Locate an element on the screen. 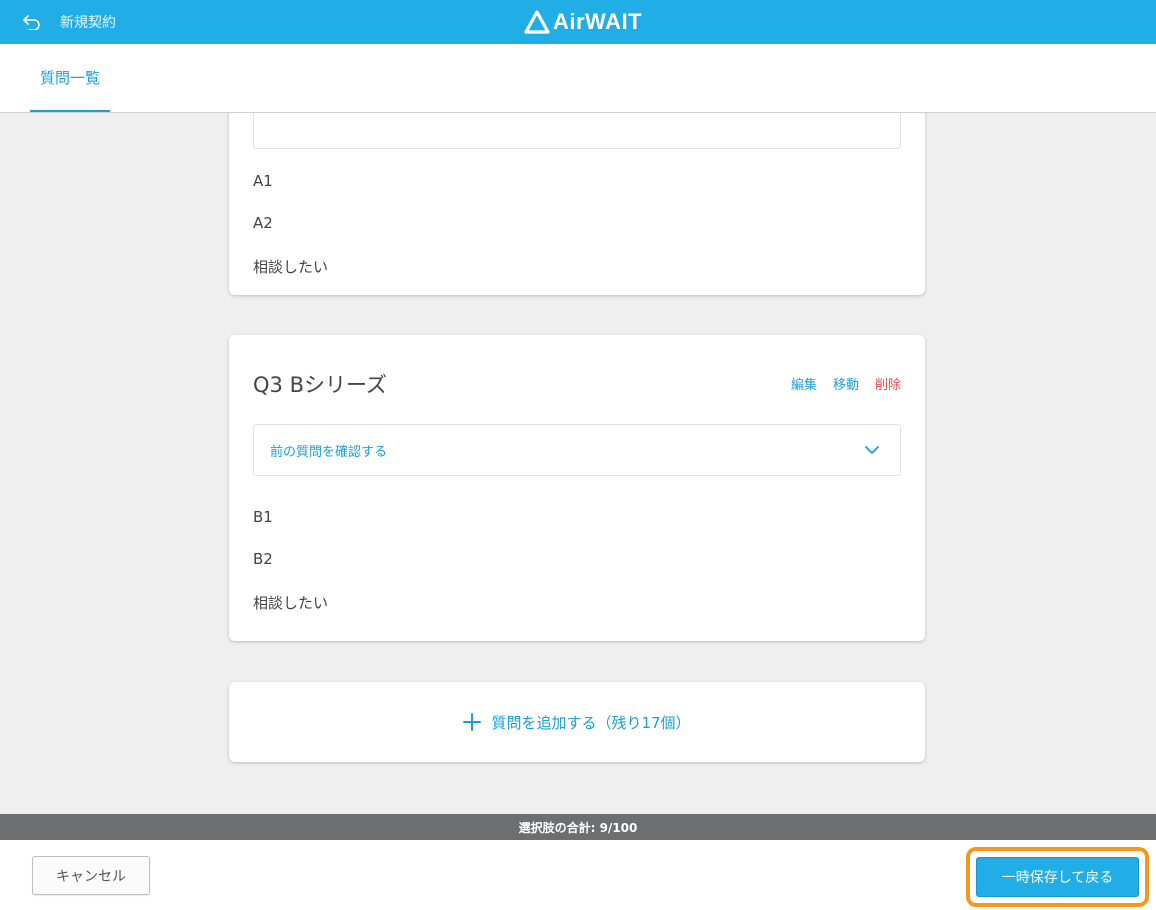  app-header: 新規契約 AirWAIT is located at coordinates (578, 22).